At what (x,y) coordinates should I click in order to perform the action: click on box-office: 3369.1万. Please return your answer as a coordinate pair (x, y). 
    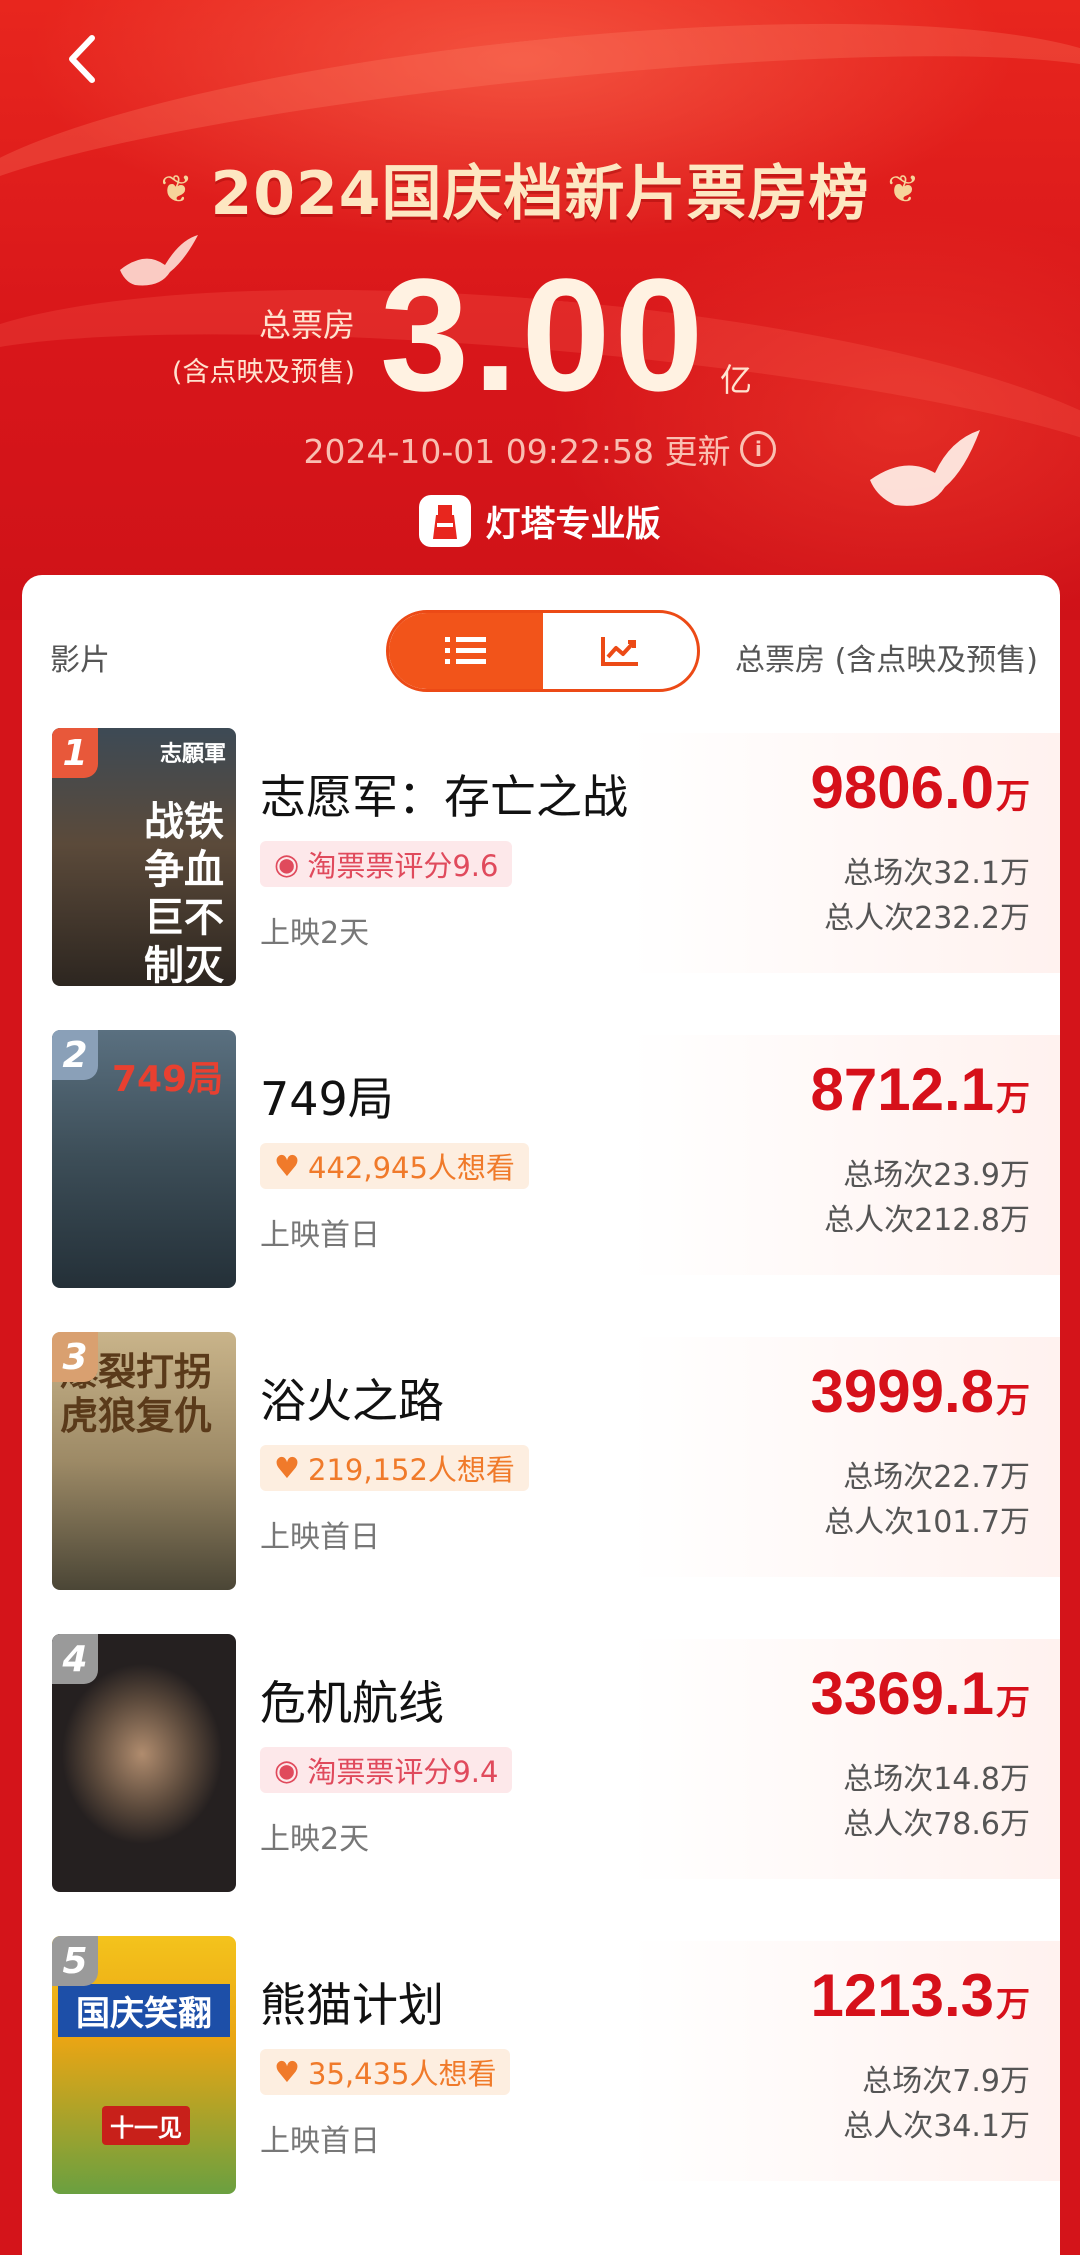
    Looking at the image, I should click on (920, 1693).